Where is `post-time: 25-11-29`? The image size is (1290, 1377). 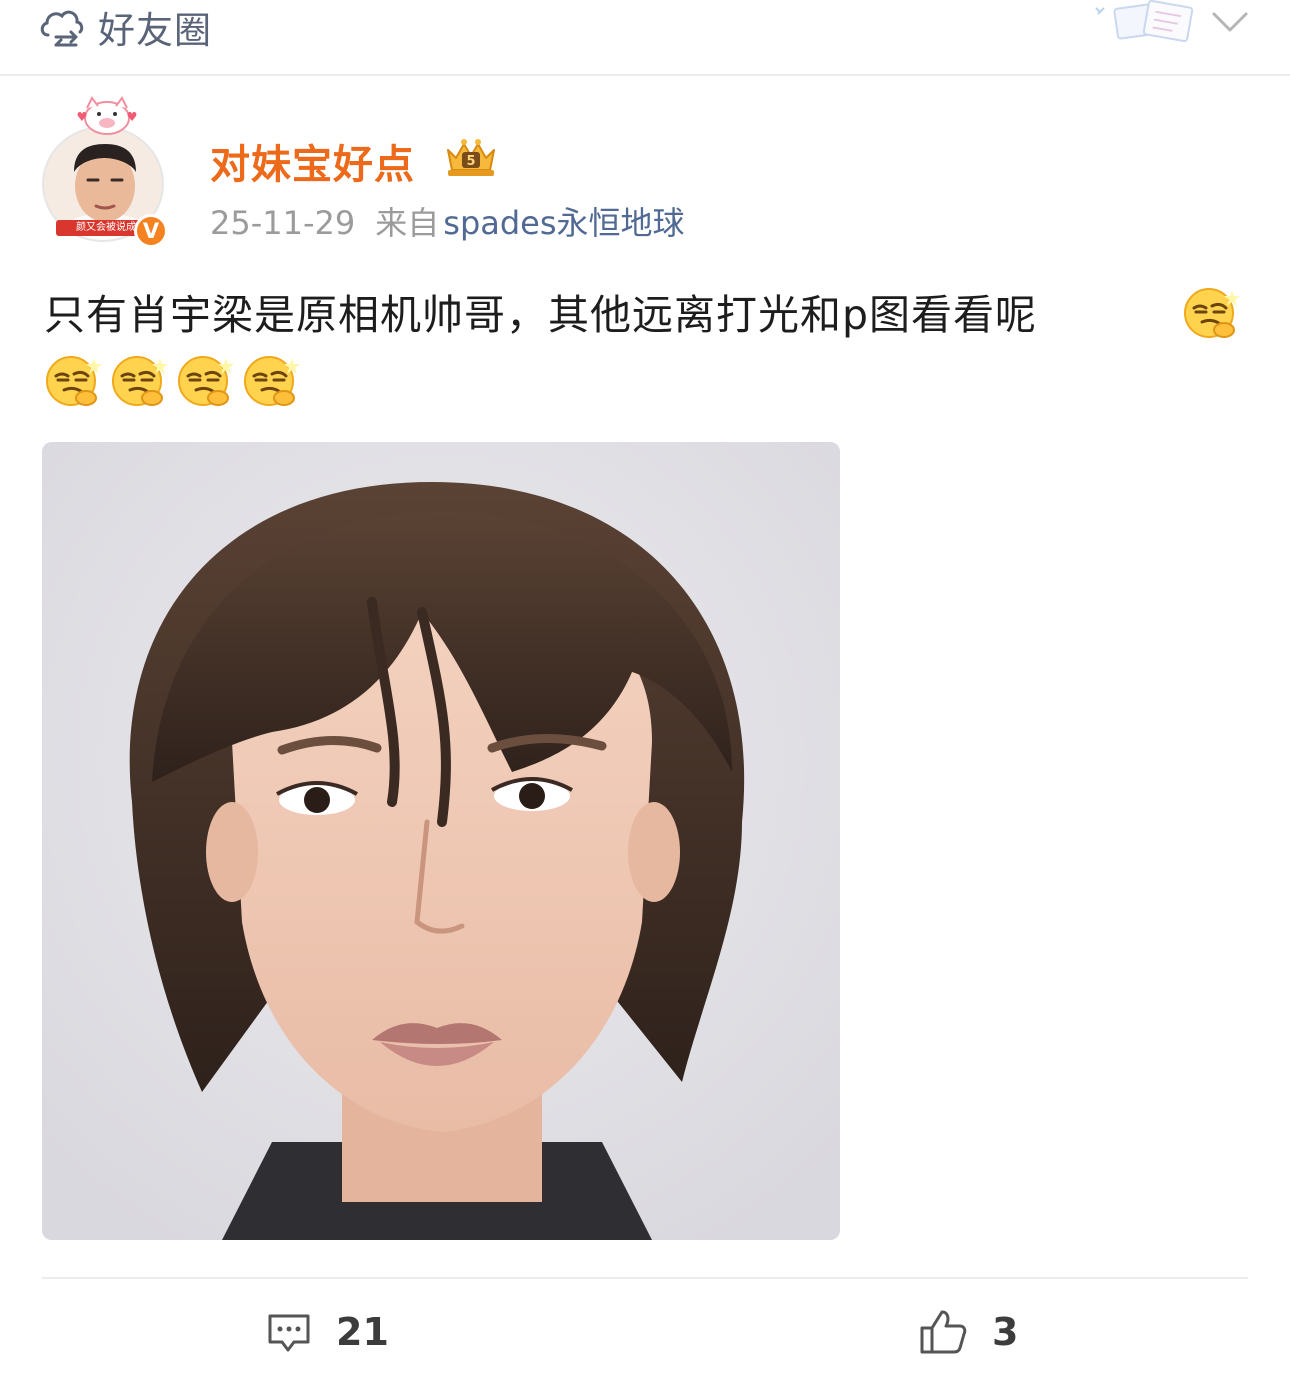 post-time: 25-11-29 is located at coordinates (283, 223).